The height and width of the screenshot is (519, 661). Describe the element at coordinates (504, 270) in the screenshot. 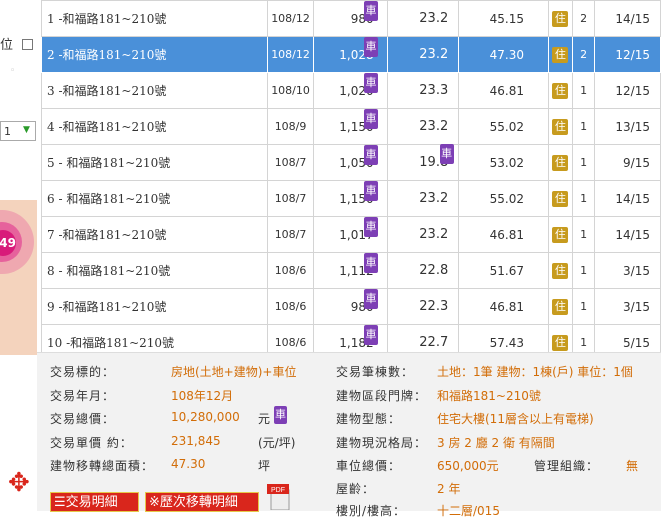

I see `unit-price-cell: 51.67` at that location.